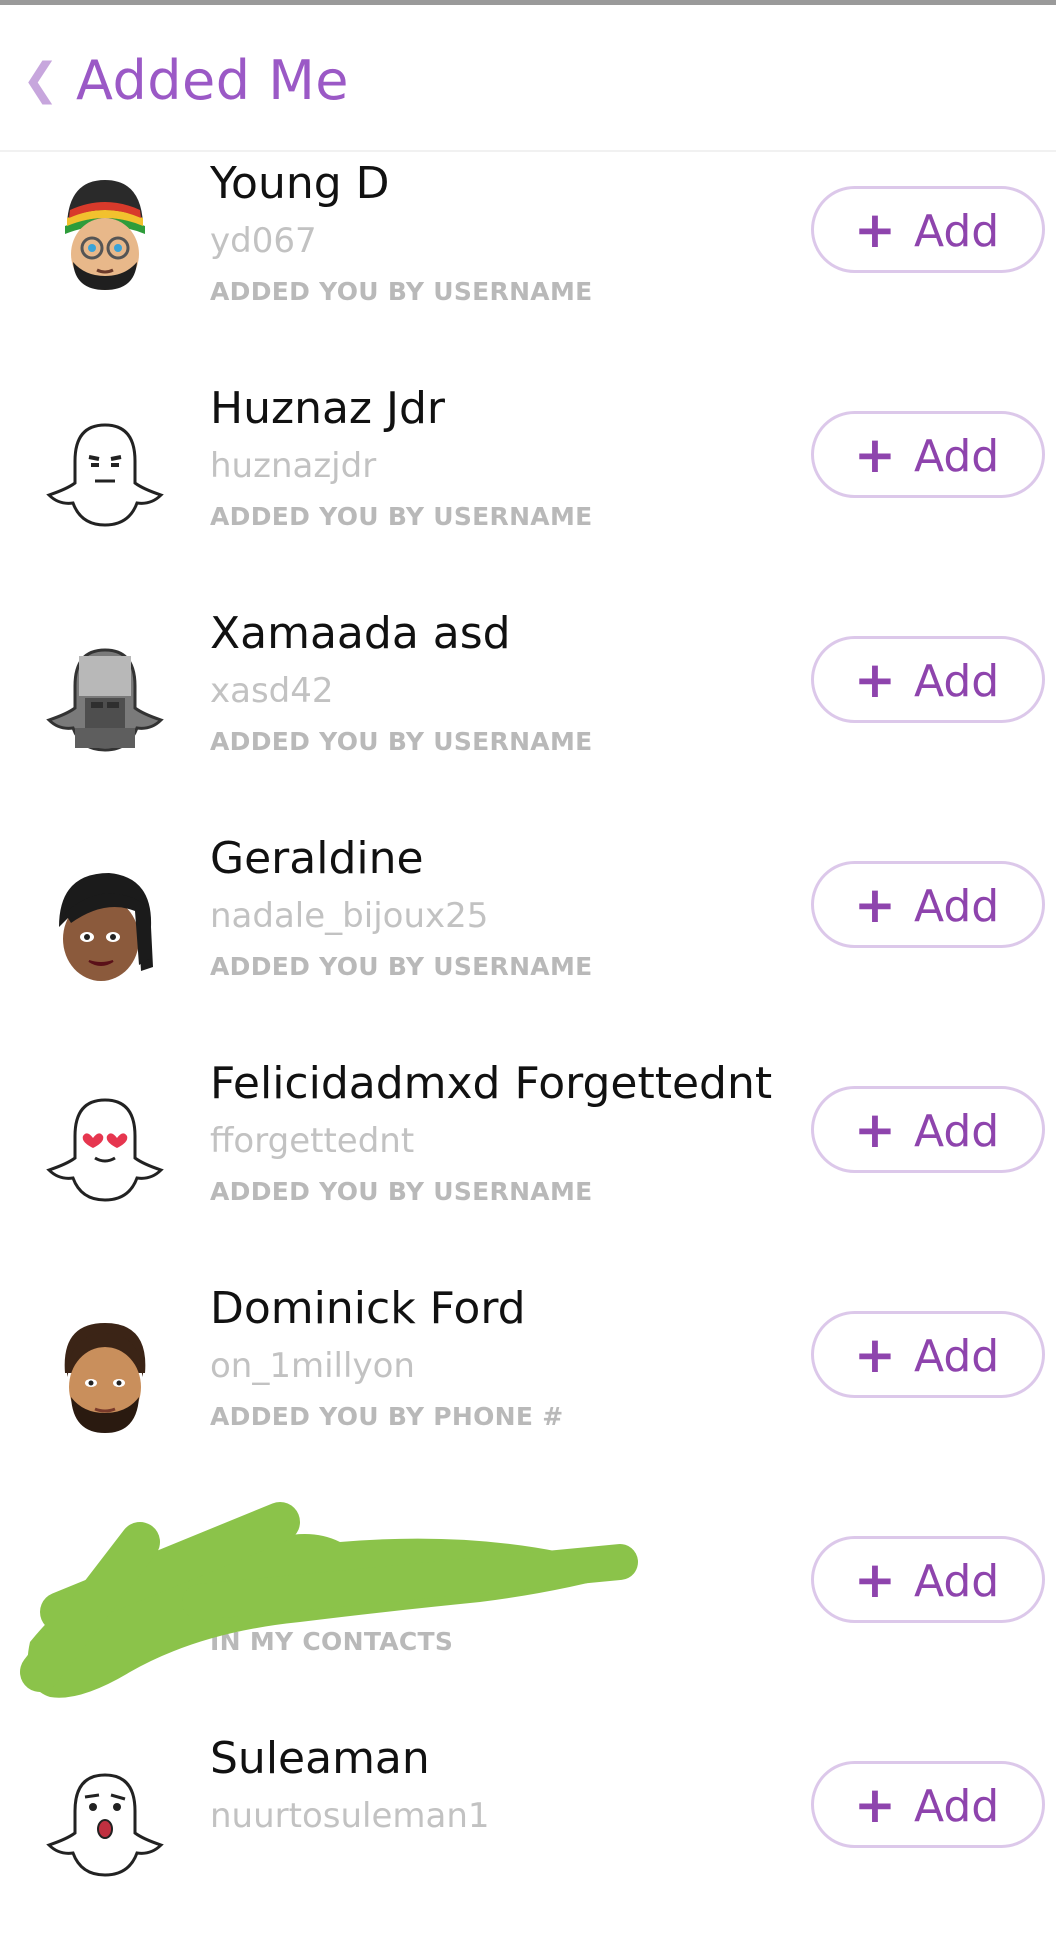 Image resolution: width=1056 pixels, height=1952 pixels. I want to click on list-item: IN MY CONTACTS + Add, so click(528, 1615).